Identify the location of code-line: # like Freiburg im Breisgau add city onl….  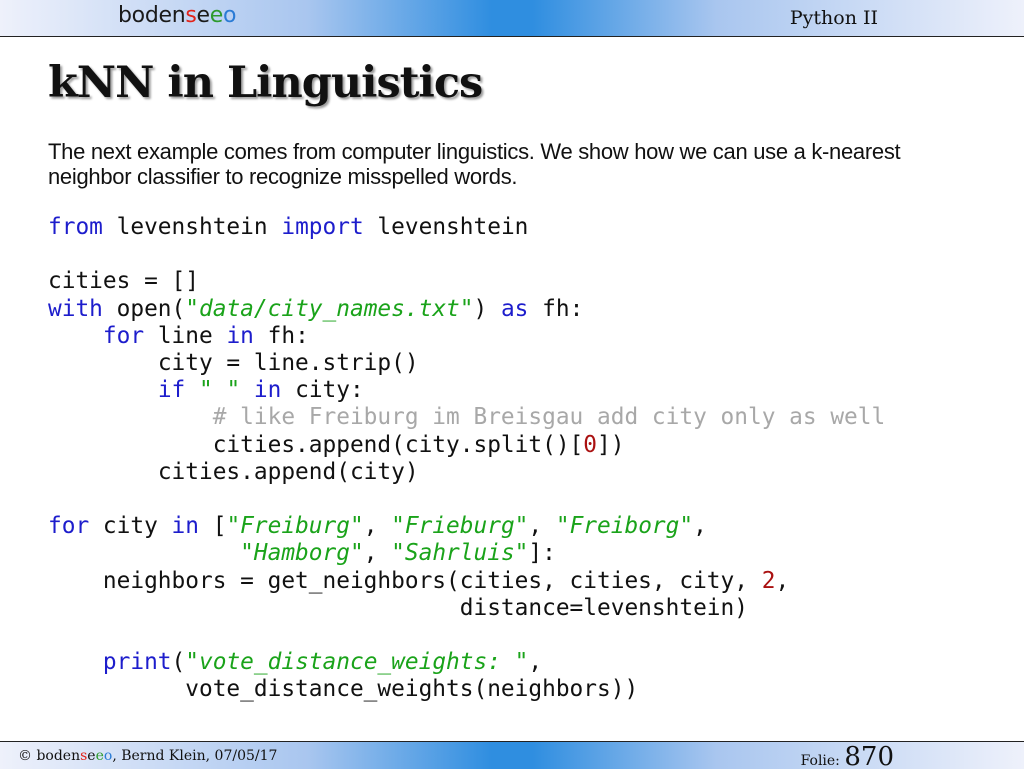
(467, 417).